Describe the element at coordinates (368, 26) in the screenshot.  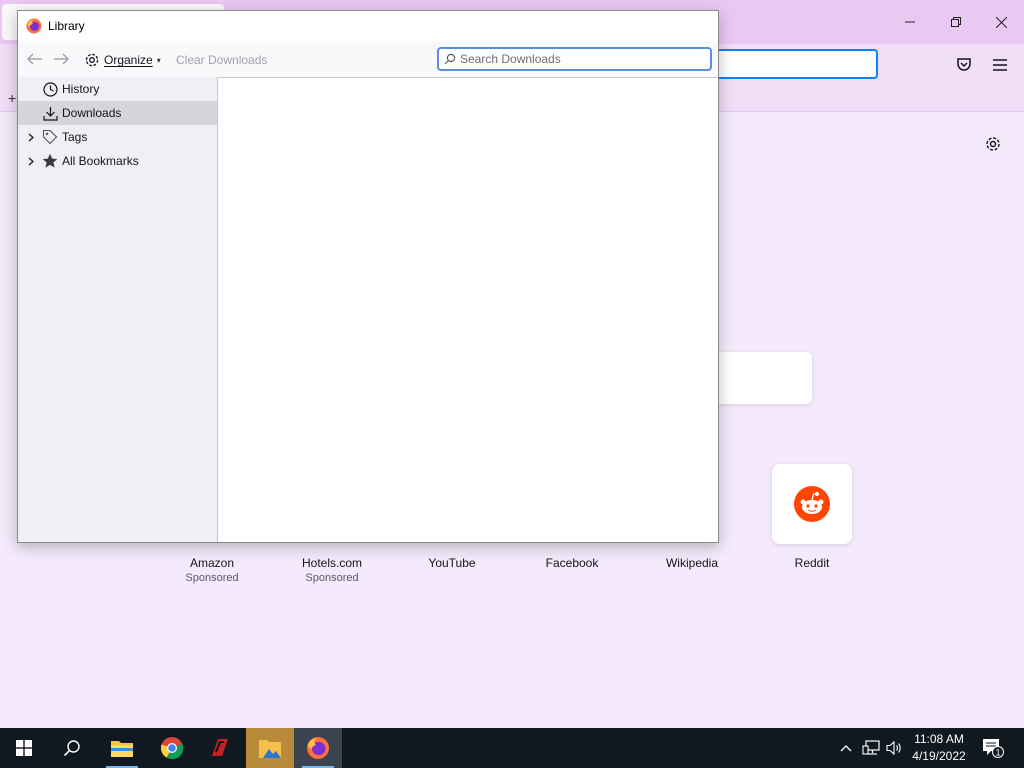
I see `library-titlebar: Library` at that location.